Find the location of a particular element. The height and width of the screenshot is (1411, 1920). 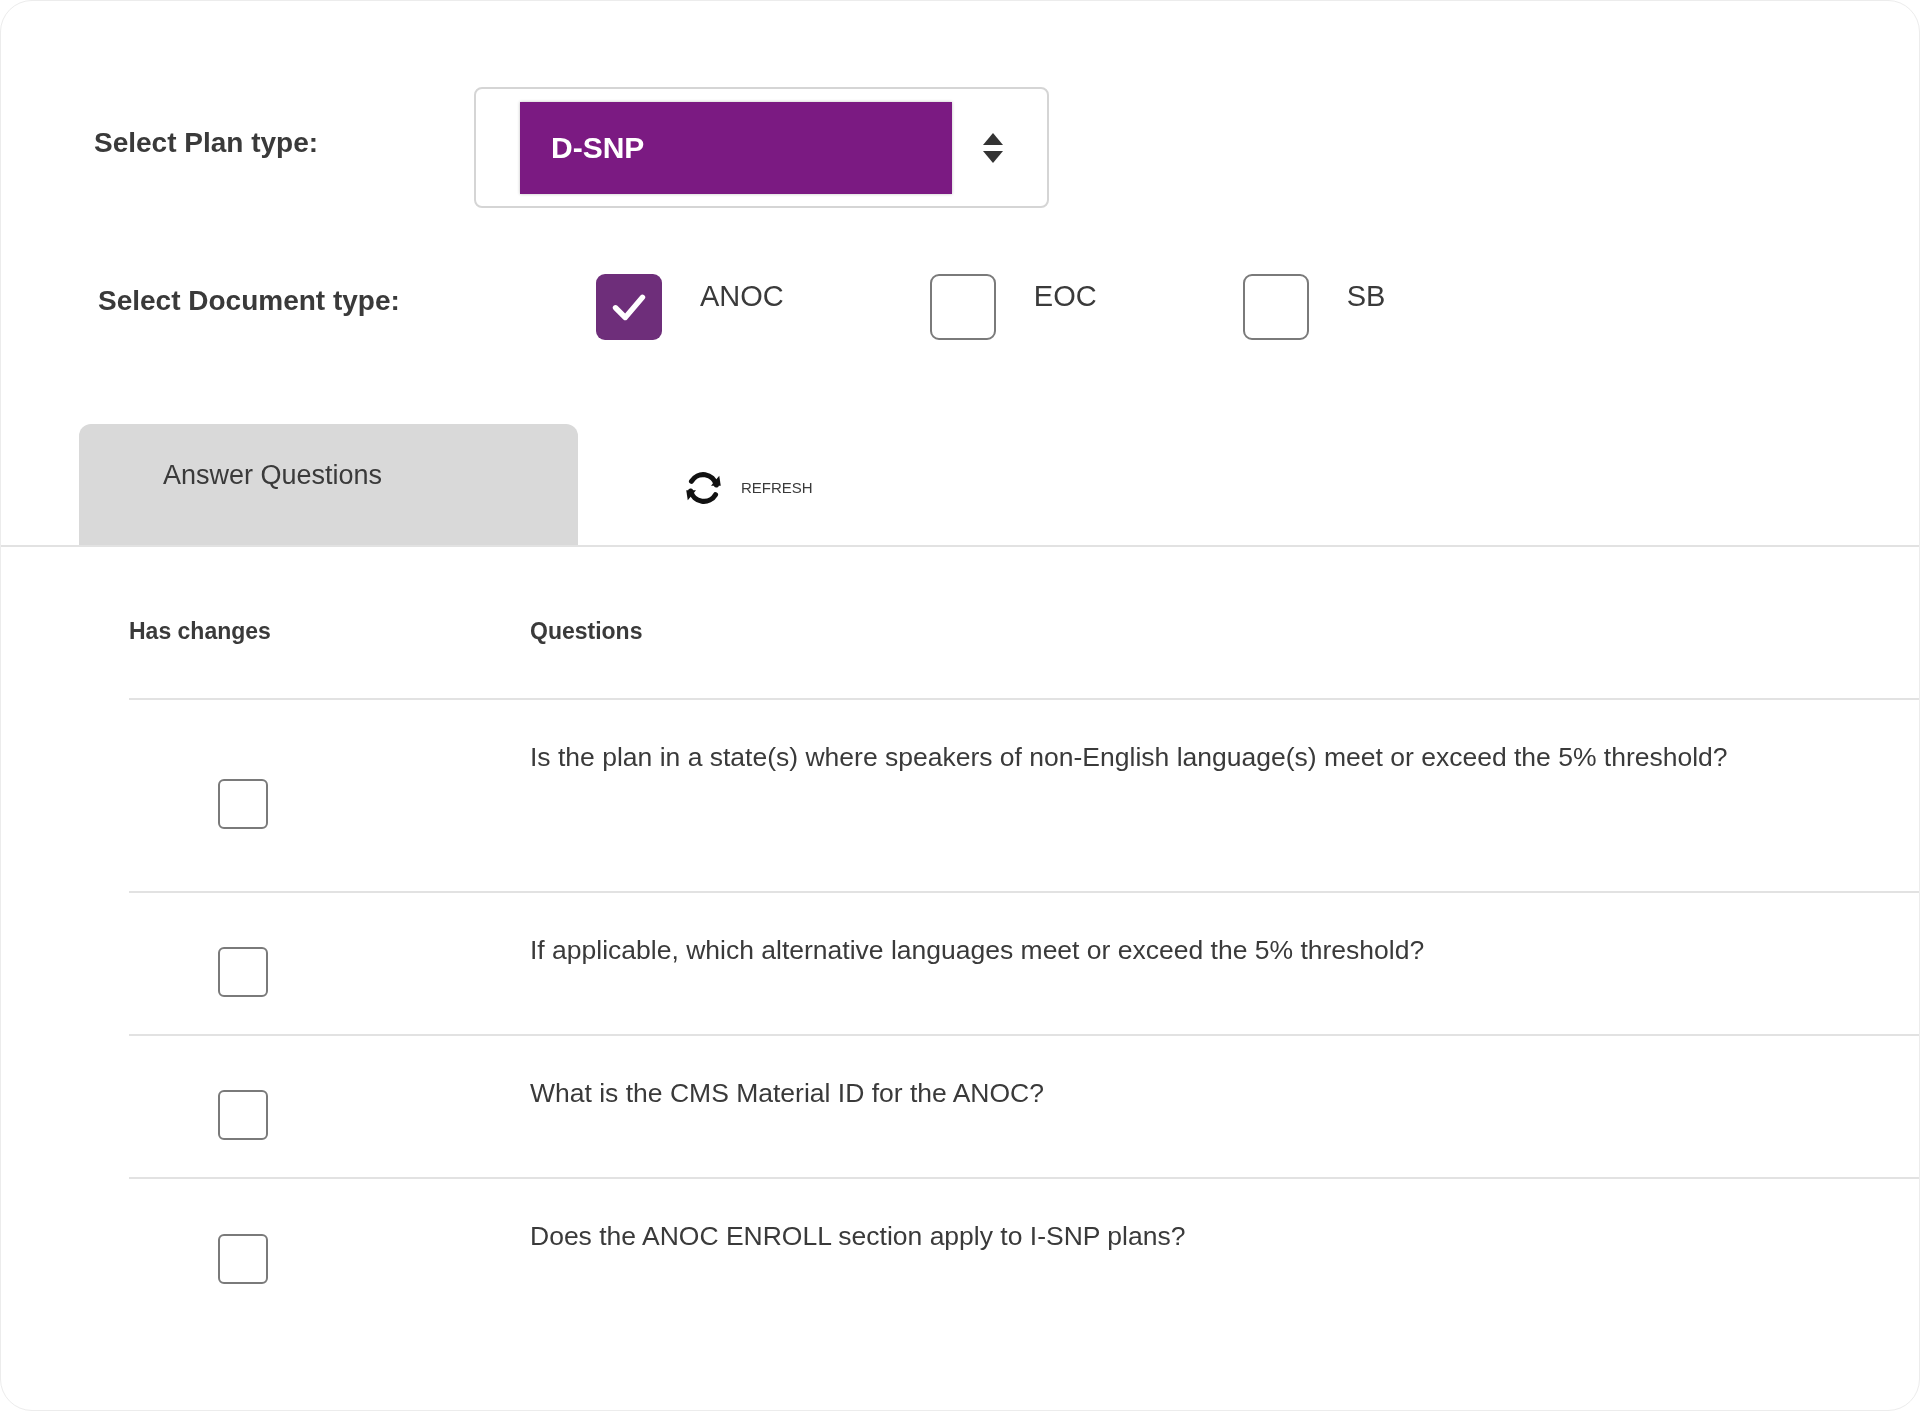

field-label: Select Document type: is located at coordinates (249, 301).